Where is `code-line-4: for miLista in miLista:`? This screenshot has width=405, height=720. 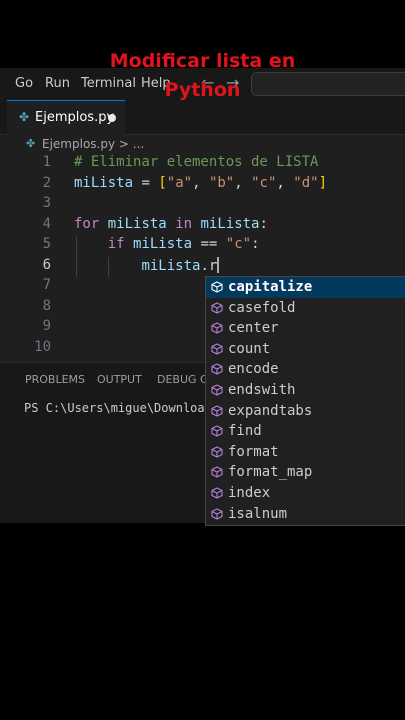
code-line-4: for miLista in miLista: is located at coordinates (171, 224).